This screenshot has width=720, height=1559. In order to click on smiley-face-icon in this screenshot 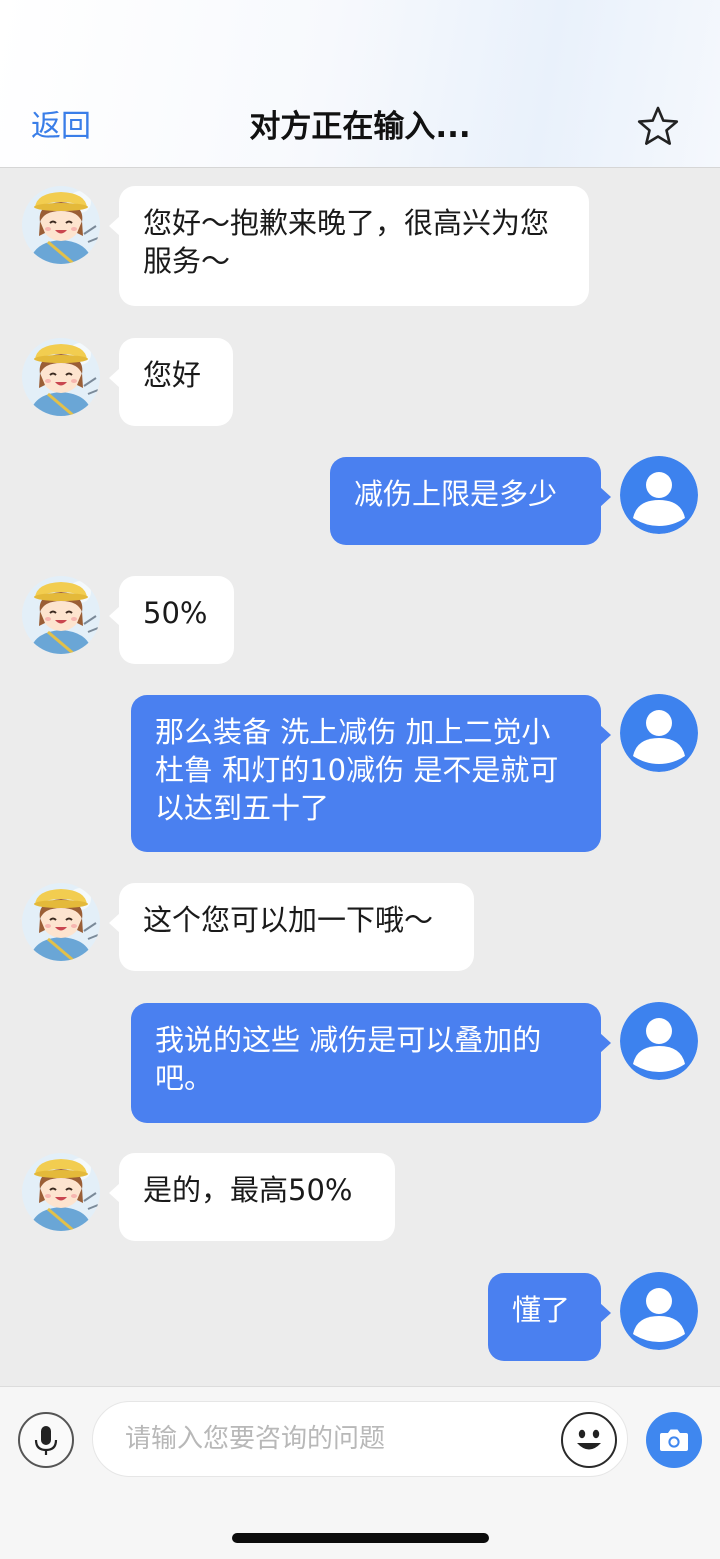, I will do `click(589, 1440)`.